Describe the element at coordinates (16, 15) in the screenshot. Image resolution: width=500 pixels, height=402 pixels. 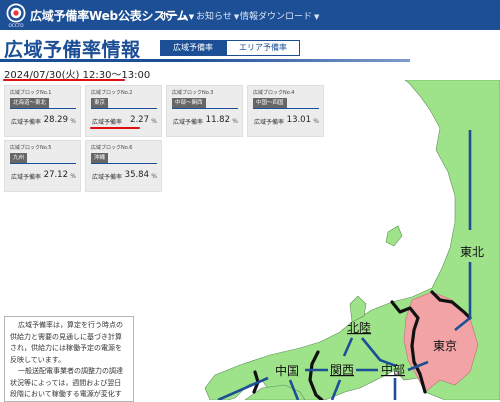
I see `occto-logo: OCCTO` at that location.